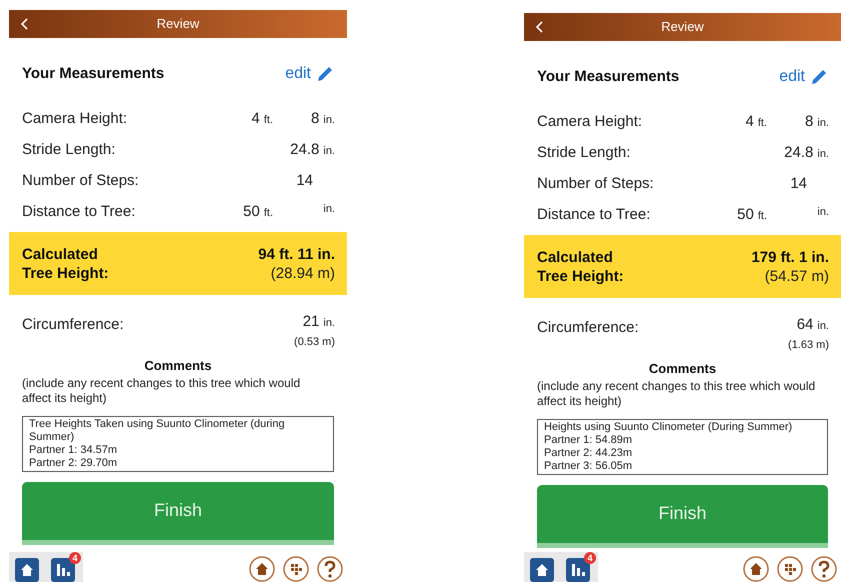 The image size is (841, 582). What do you see at coordinates (790, 257) in the screenshot?
I see `result-imperial: 179 ft. 1 in.` at bounding box center [790, 257].